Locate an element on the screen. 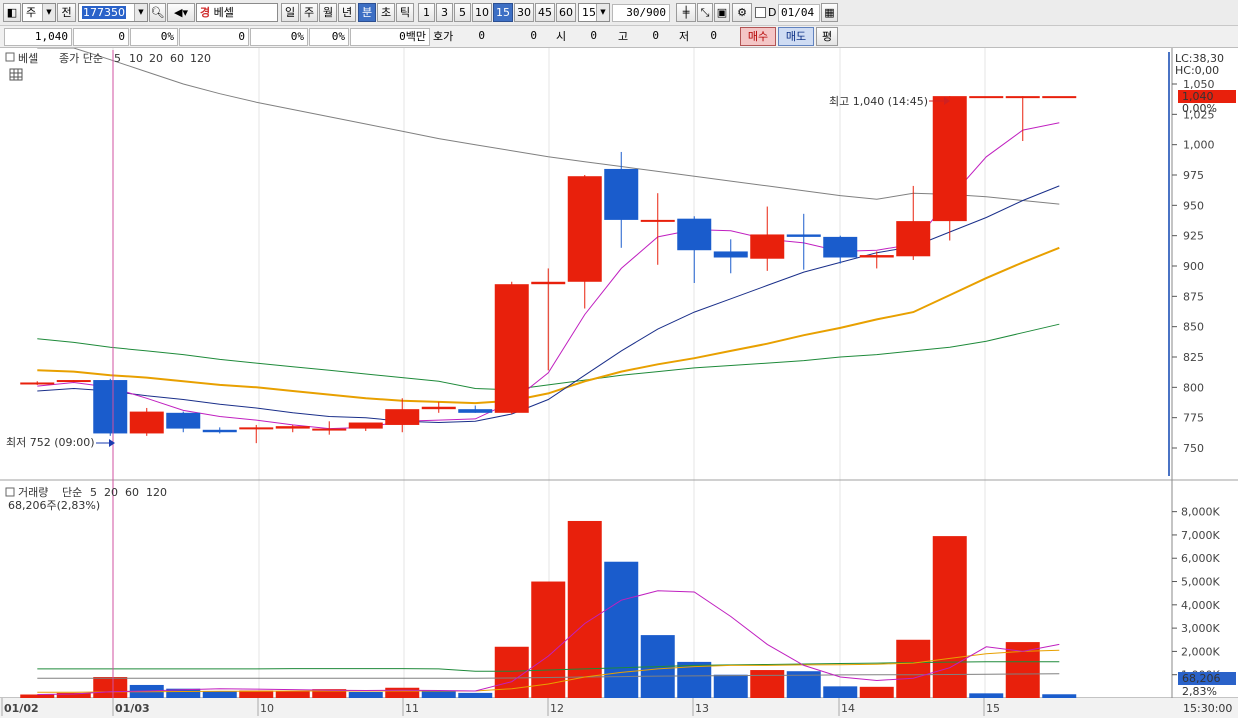 Image resolution: width=1238 pixels, height=718 pixels. buy-button: 매수 is located at coordinates (758, 36).